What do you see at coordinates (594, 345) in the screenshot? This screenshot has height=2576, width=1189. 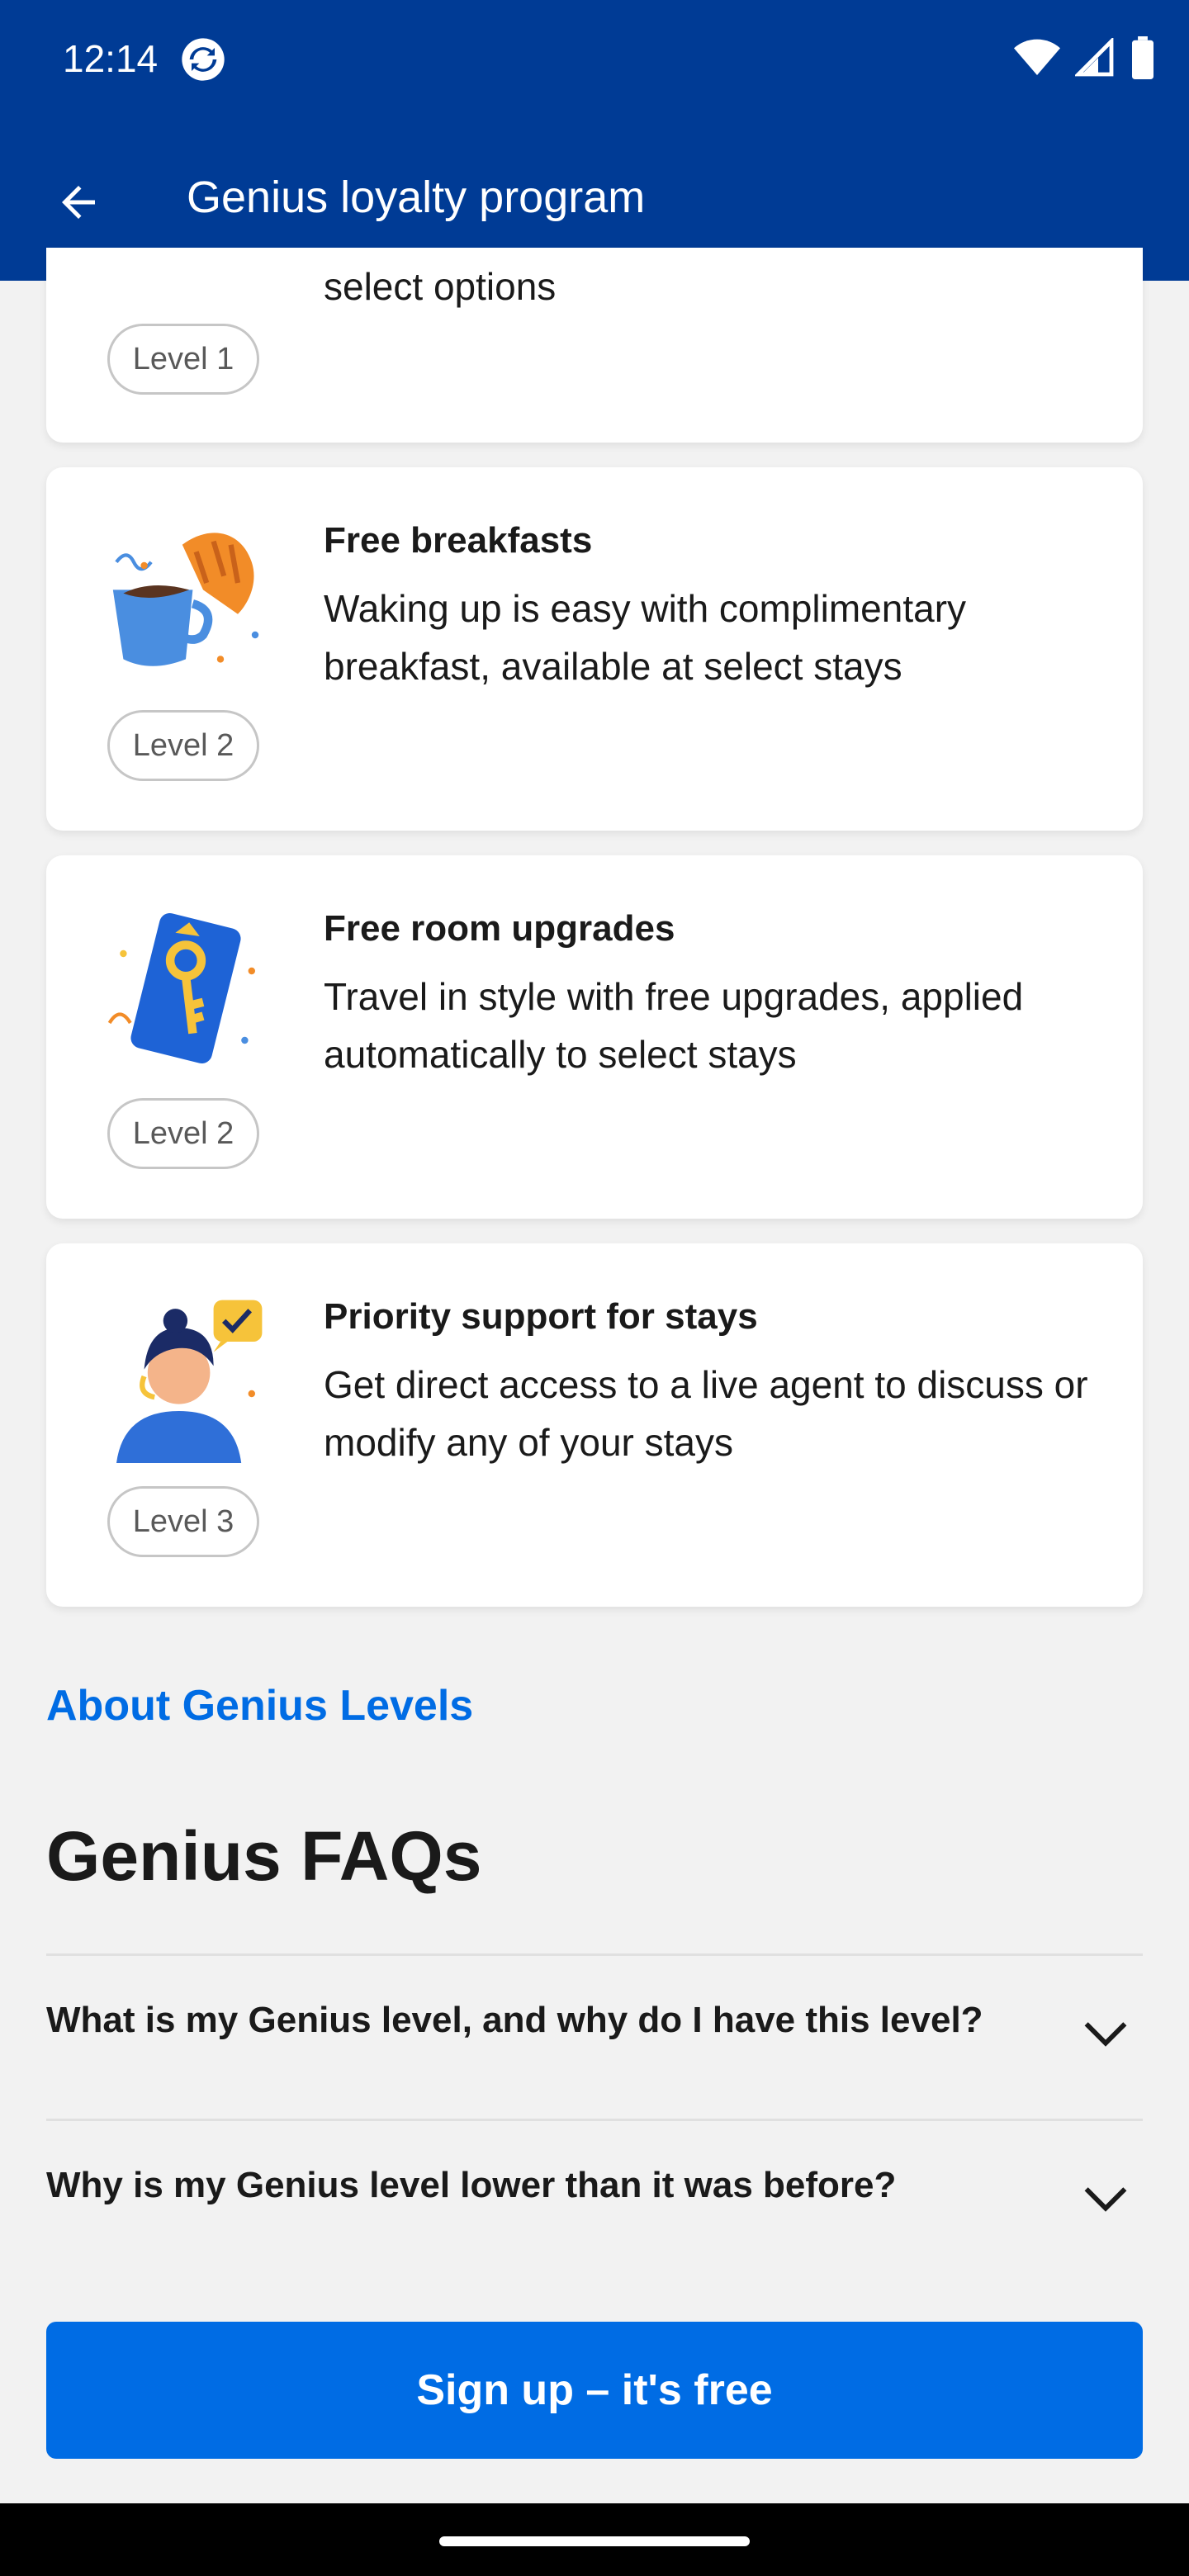 I see `benefit-card: select options Level 1` at bounding box center [594, 345].